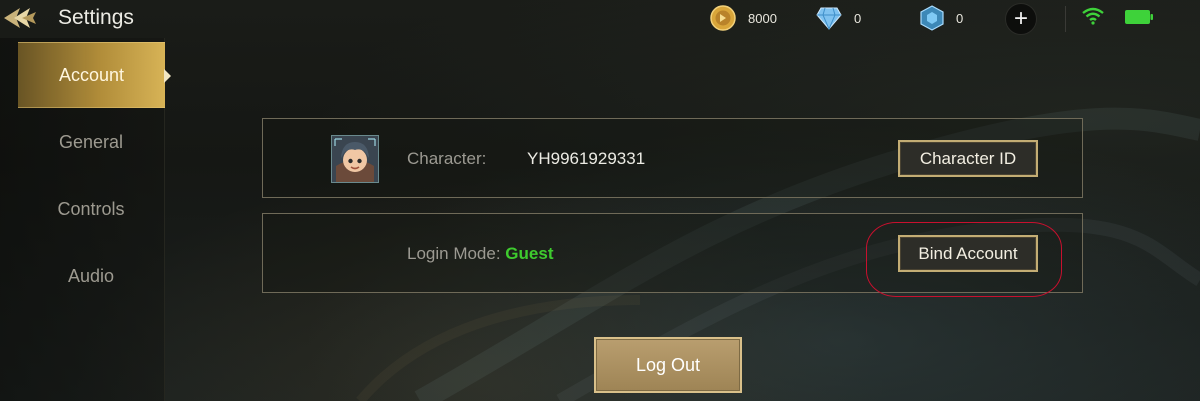 Image resolution: width=1200 pixels, height=401 pixels. I want to click on bind-account-button: Bind Account, so click(968, 253).